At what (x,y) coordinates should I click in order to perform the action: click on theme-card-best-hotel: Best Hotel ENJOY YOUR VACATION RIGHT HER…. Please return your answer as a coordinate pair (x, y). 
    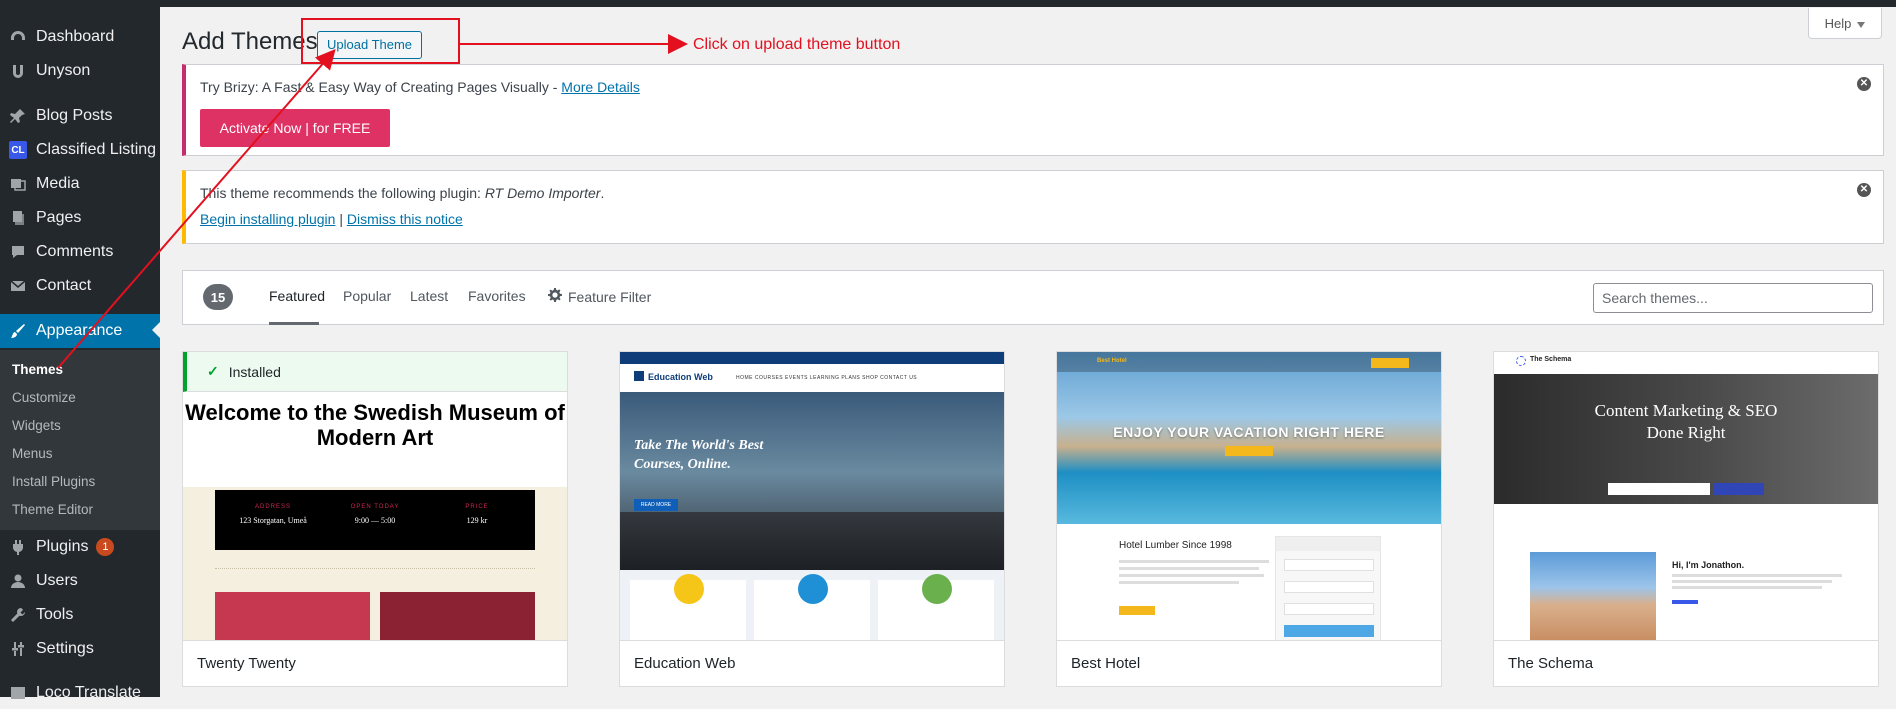
    Looking at the image, I should click on (1249, 519).